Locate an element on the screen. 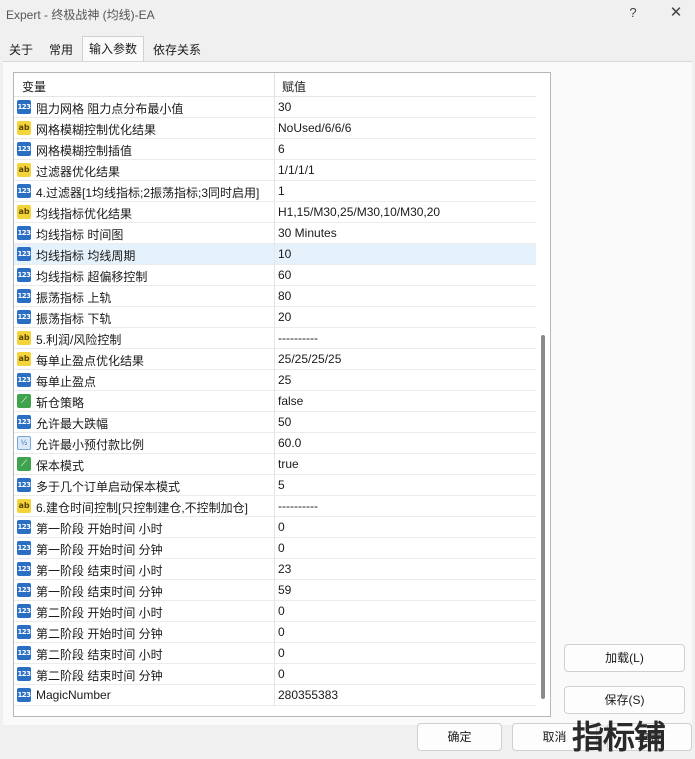 Image resolution: width=695 pixels, height=759 pixels. scrollbar-thumb is located at coordinates (543, 517).